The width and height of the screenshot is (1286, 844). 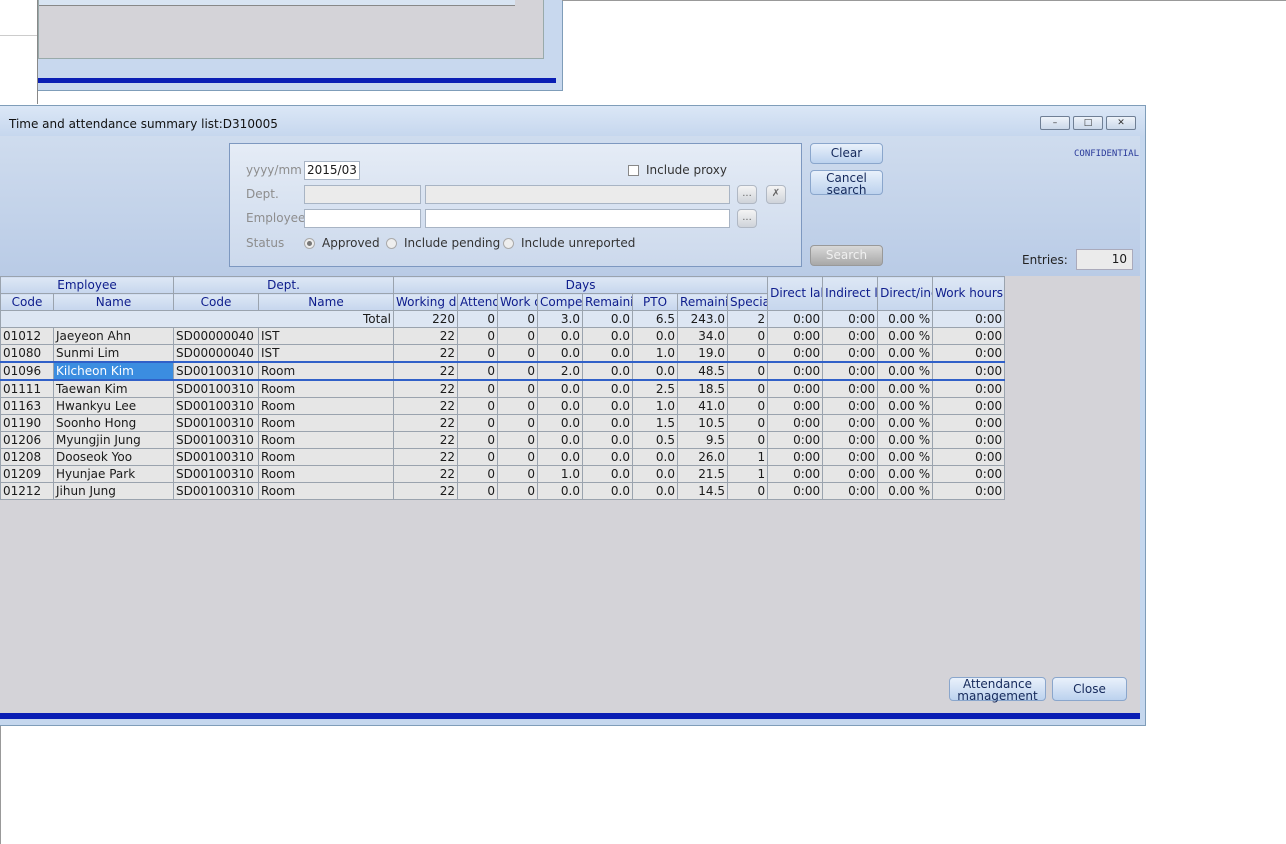 I want to click on direct-labor-header: Direct labor, so click(x=795, y=293).